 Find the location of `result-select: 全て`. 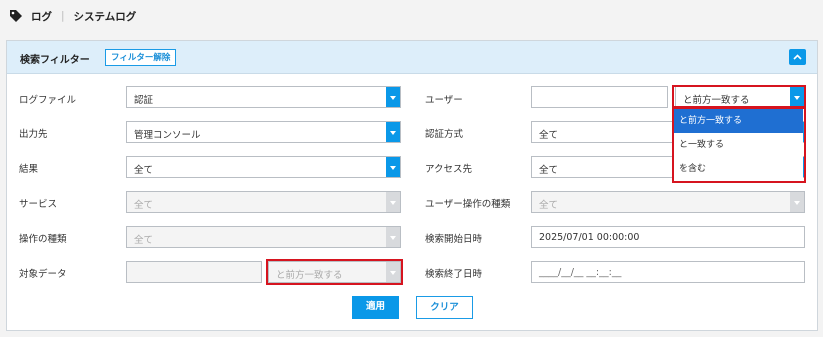

result-select: 全て is located at coordinates (263, 167).